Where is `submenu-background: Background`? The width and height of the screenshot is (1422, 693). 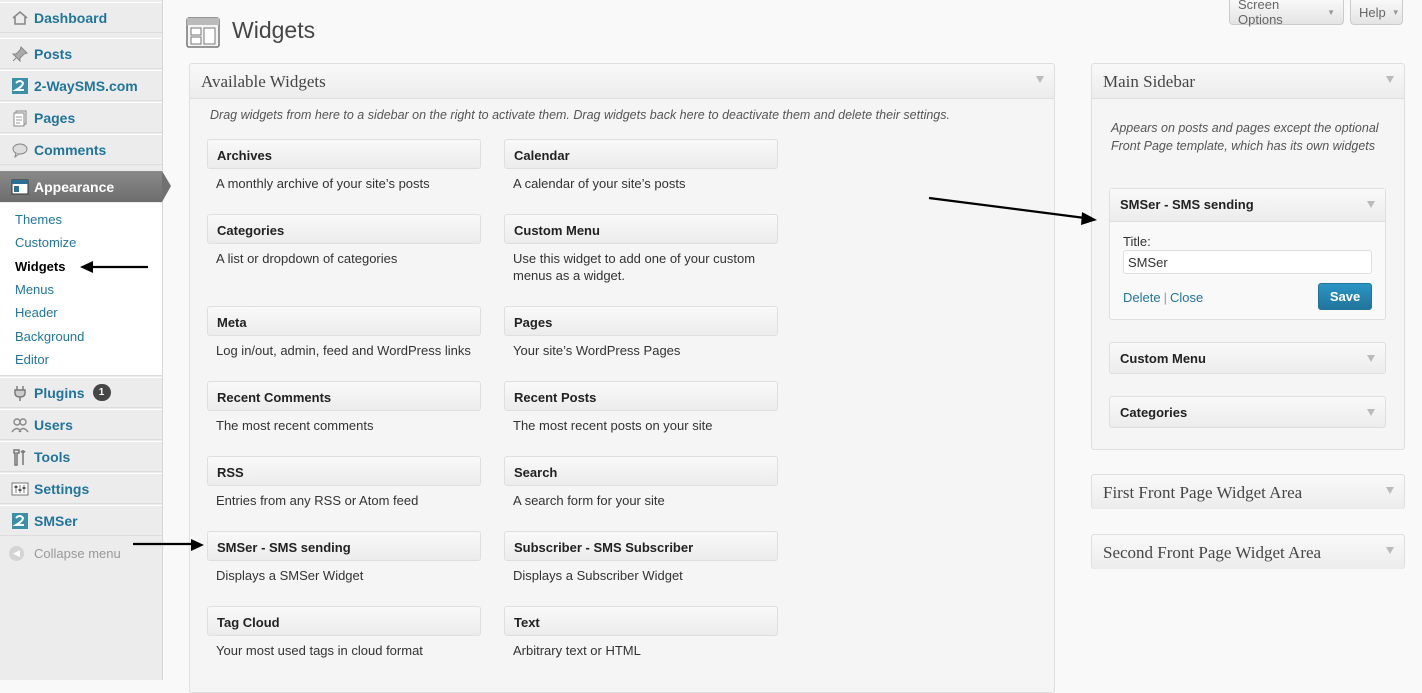 submenu-background: Background is located at coordinates (49, 336).